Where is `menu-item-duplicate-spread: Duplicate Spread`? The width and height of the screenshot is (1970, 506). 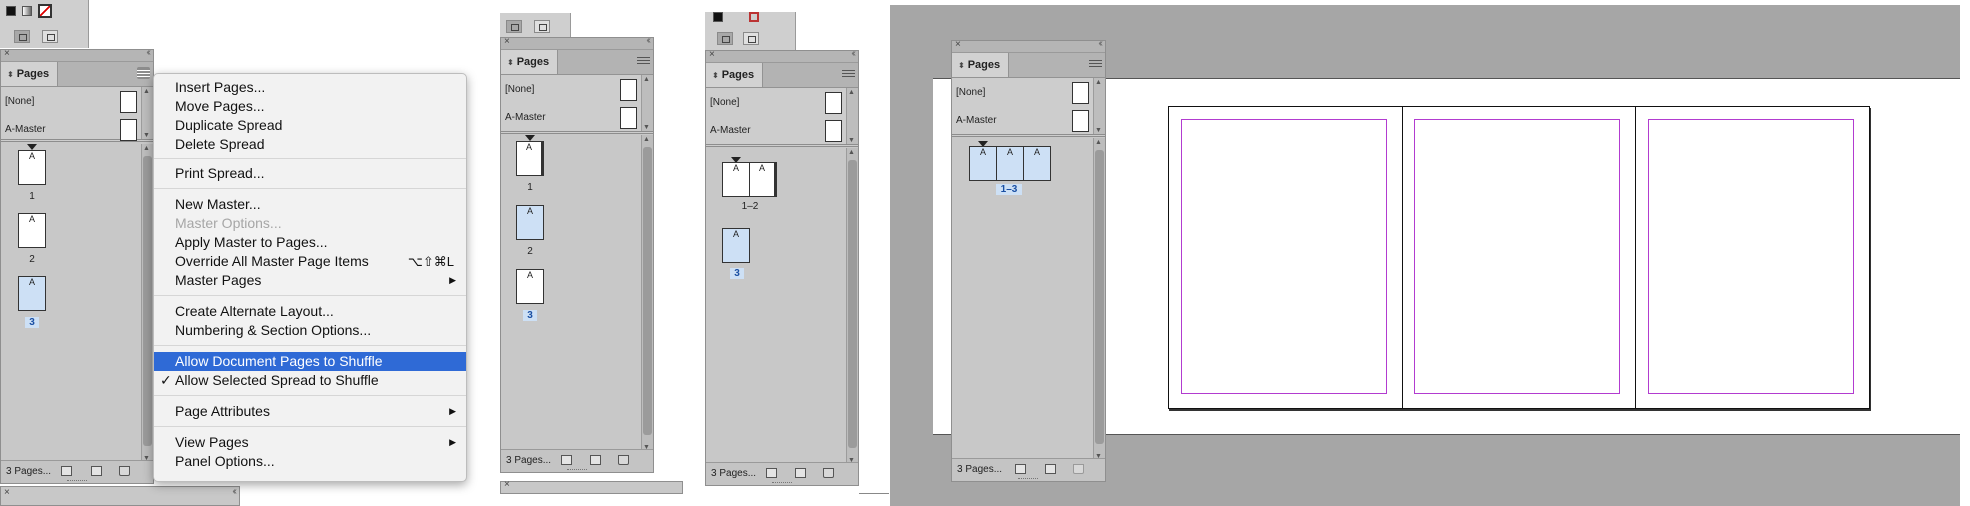 menu-item-duplicate-spread: Duplicate Spread is located at coordinates (310, 125).